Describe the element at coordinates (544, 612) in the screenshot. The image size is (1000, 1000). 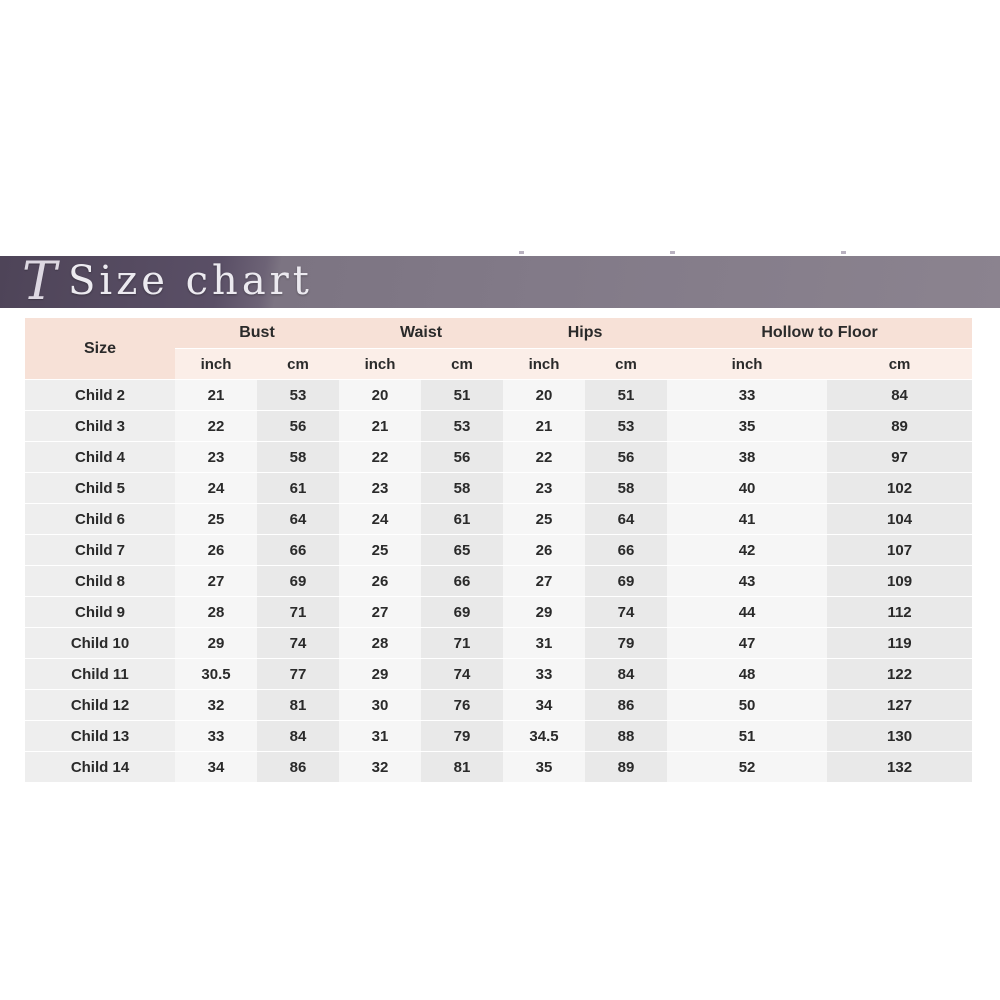
I see `cell-hips-inch: 29` at that location.